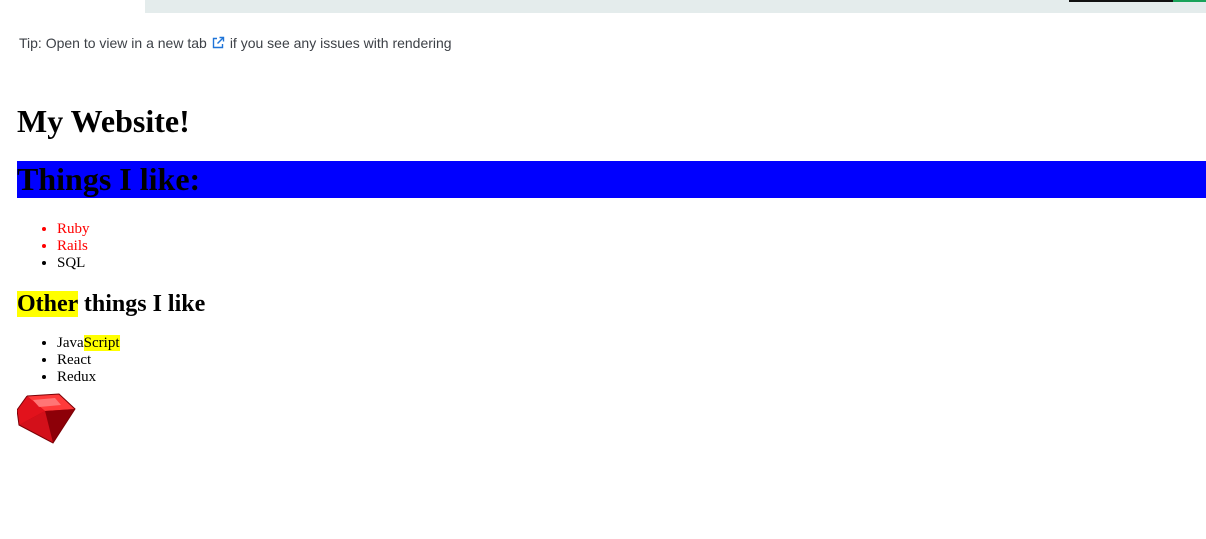  I want to click on tip-text-before: Tip: Open to view in a new tab, so click(113, 43).